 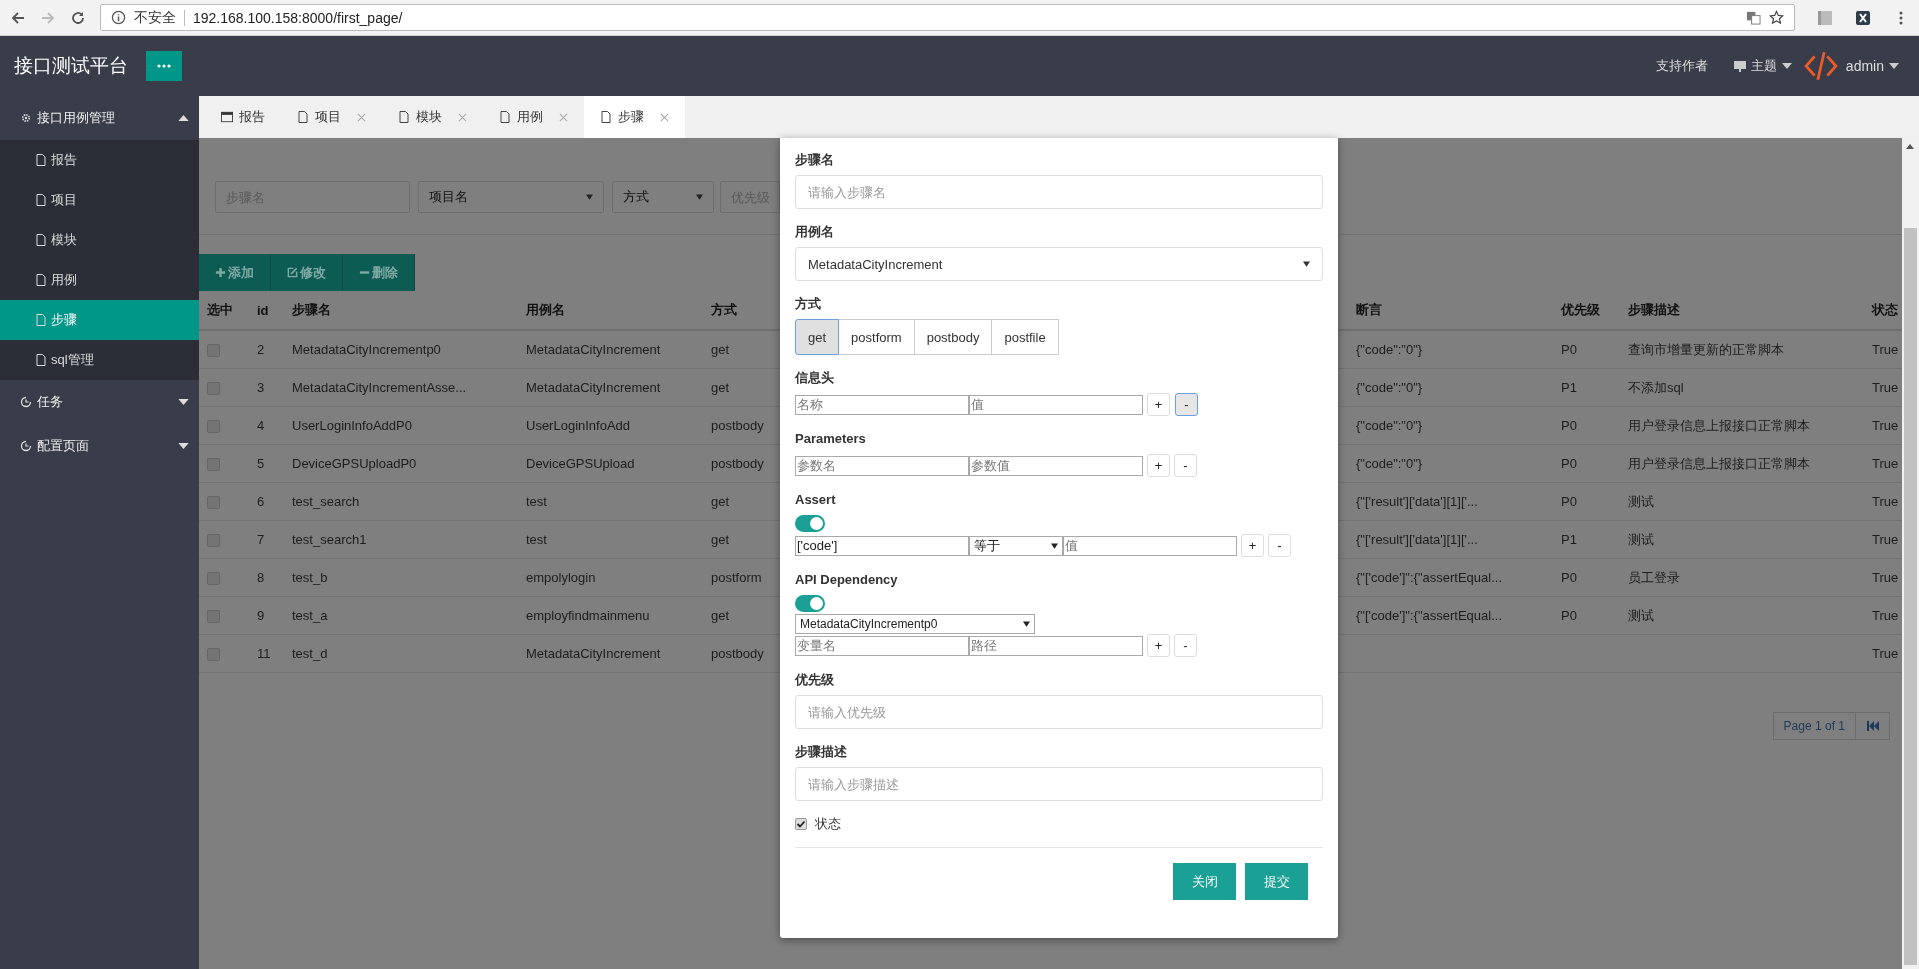 I want to click on assert-value-field: 值, so click(x=1150, y=545).